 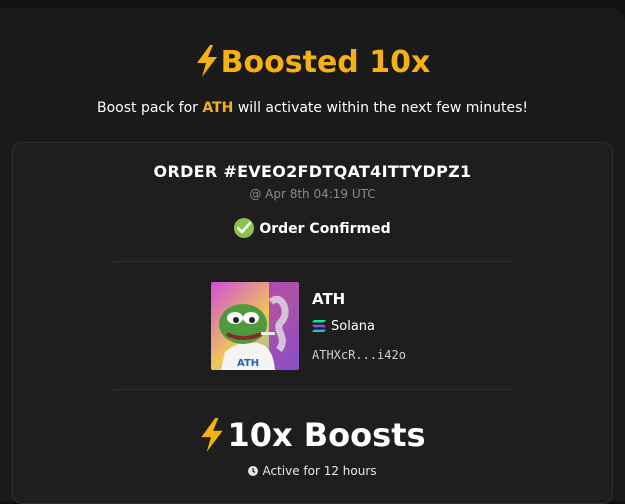 I want to click on order-status: Order Confirmed, so click(x=312, y=228).